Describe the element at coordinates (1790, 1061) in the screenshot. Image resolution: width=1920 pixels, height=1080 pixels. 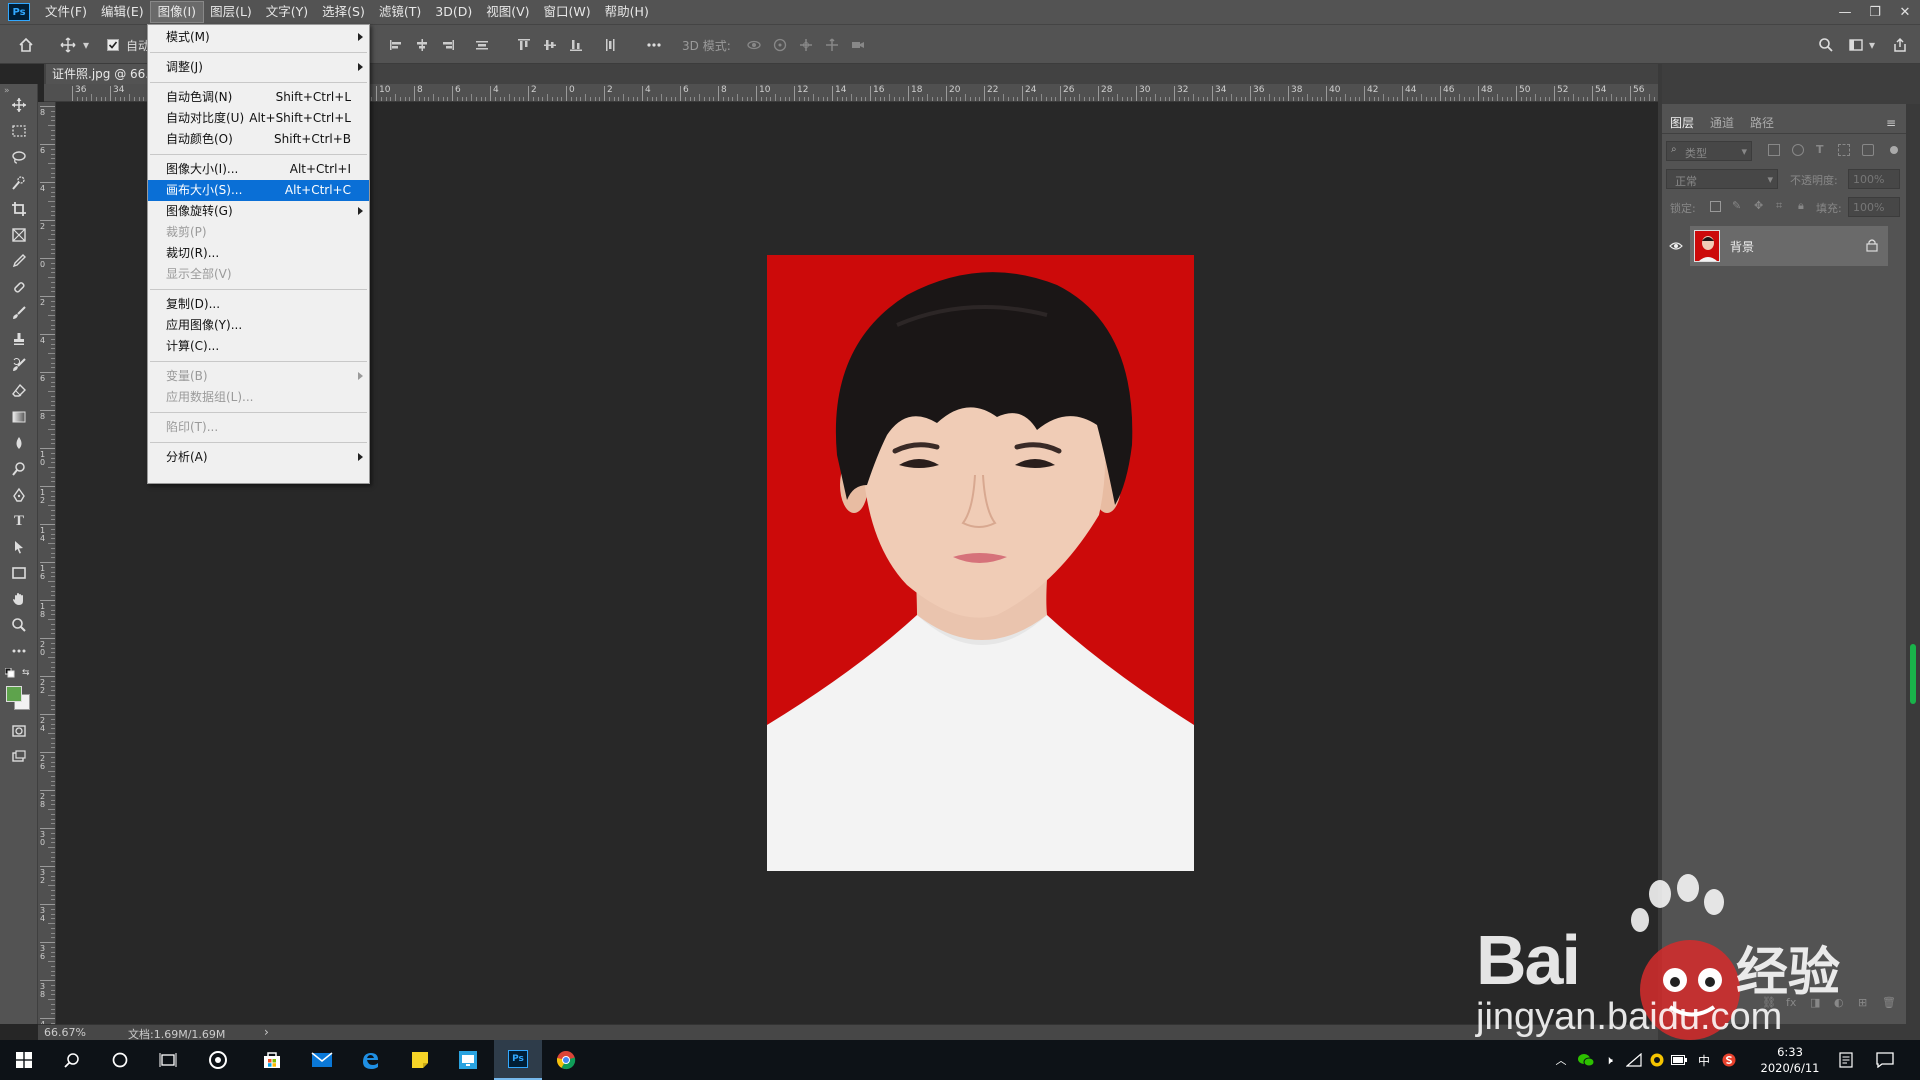
I see `taskbar-clock: 6:33 2020/6/11` at that location.